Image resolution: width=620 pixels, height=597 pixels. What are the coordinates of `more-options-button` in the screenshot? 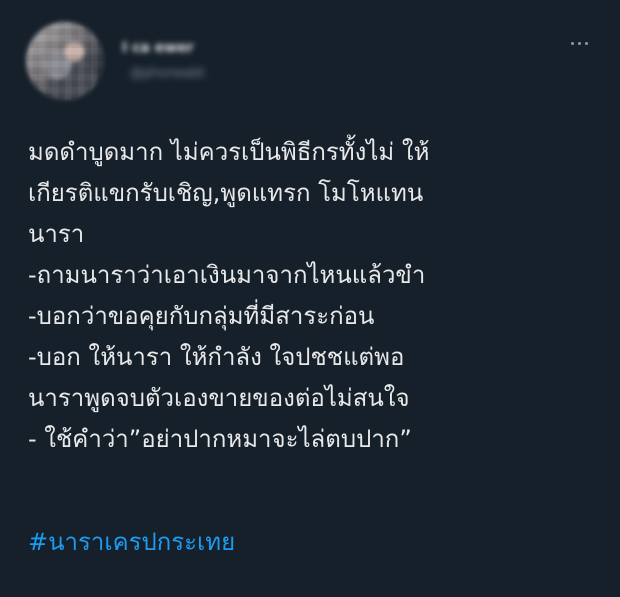 It's located at (579, 43).